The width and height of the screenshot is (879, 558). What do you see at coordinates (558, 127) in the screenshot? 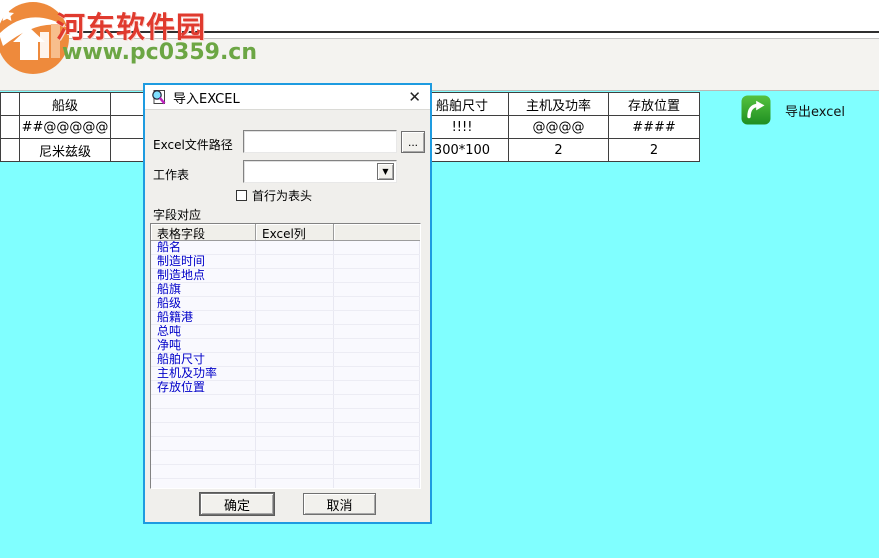
I see `table-cell: @@@@` at bounding box center [558, 127].